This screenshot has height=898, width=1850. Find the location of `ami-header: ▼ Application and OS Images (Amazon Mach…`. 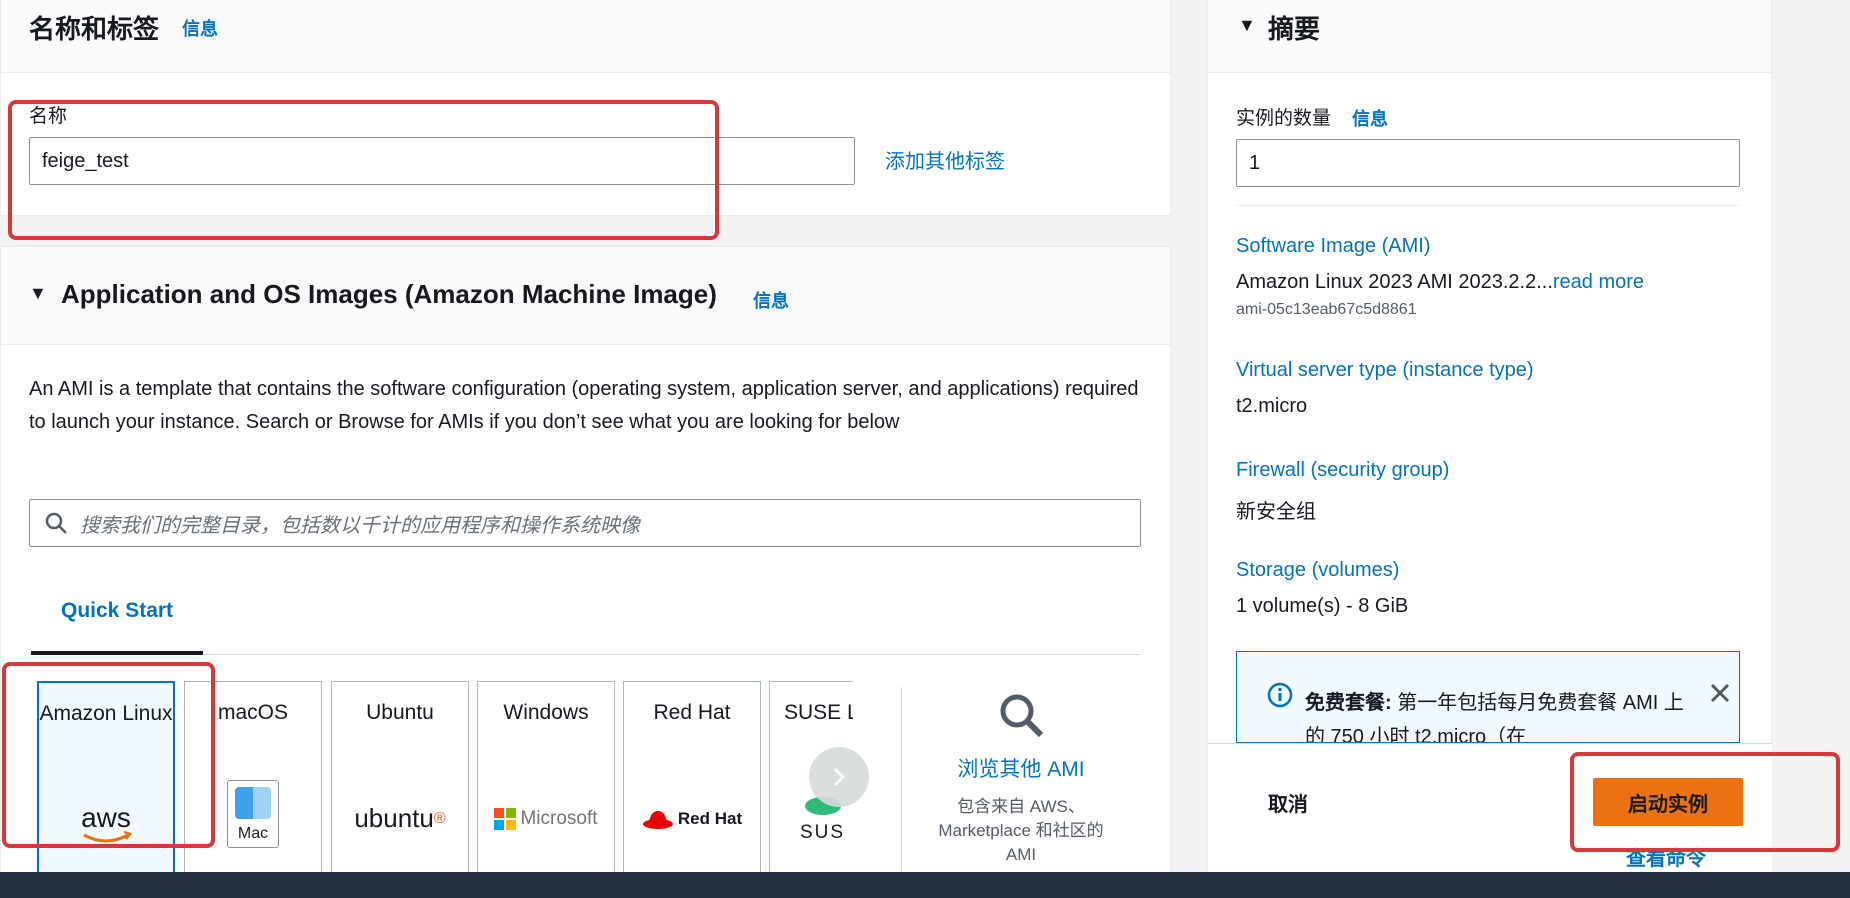

ami-header: ▼ Application and OS Images (Amazon Mach… is located at coordinates (585, 296).